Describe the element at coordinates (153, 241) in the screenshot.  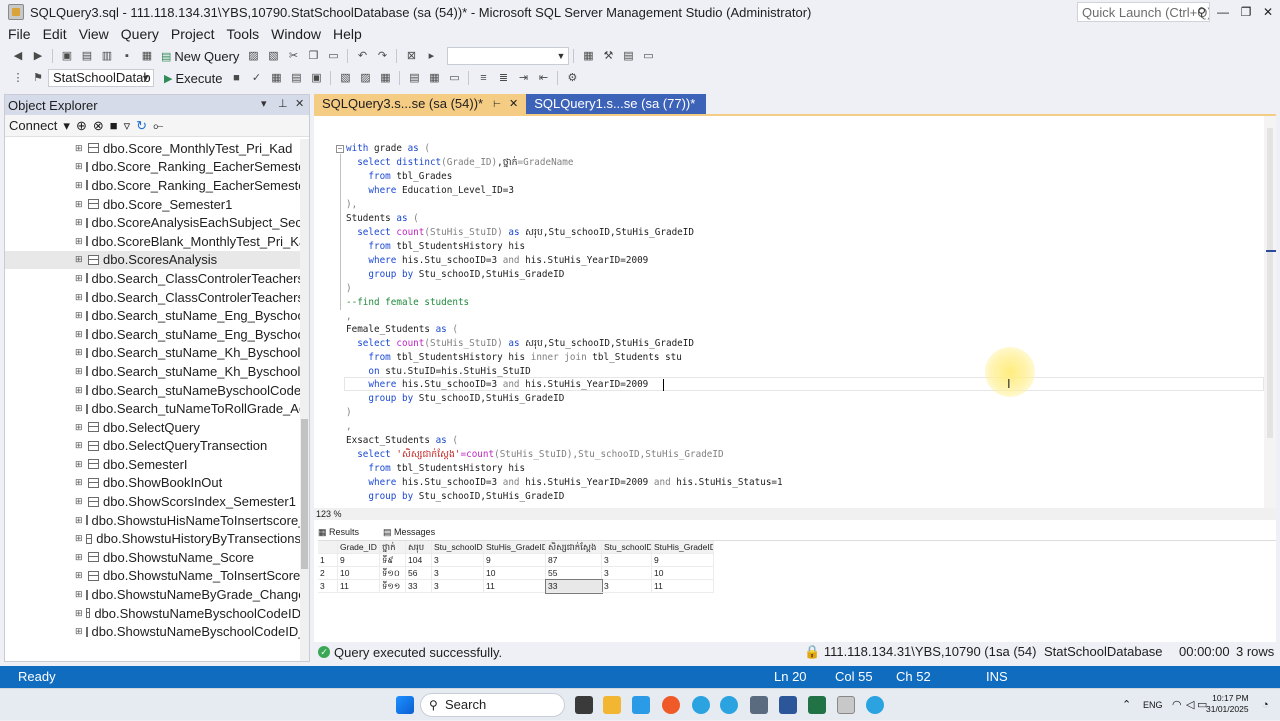
I see `tree-item: ⊞ dbo.ScoreBlank_MonthlyTest_Pri_Ka` at that location.